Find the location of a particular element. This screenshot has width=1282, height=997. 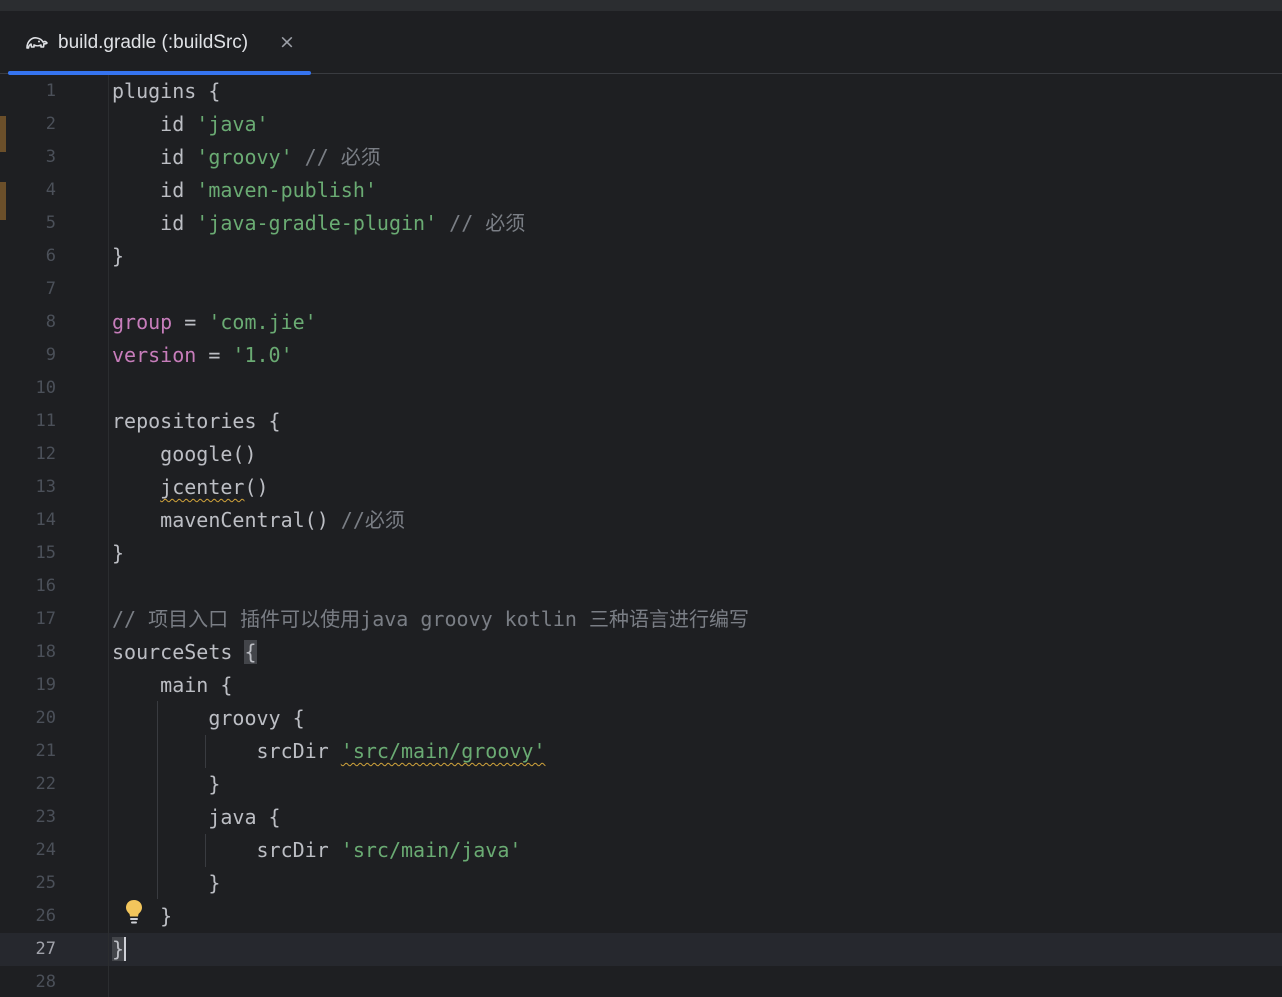

code-text: plugins { is located at coordinates (166, 91).